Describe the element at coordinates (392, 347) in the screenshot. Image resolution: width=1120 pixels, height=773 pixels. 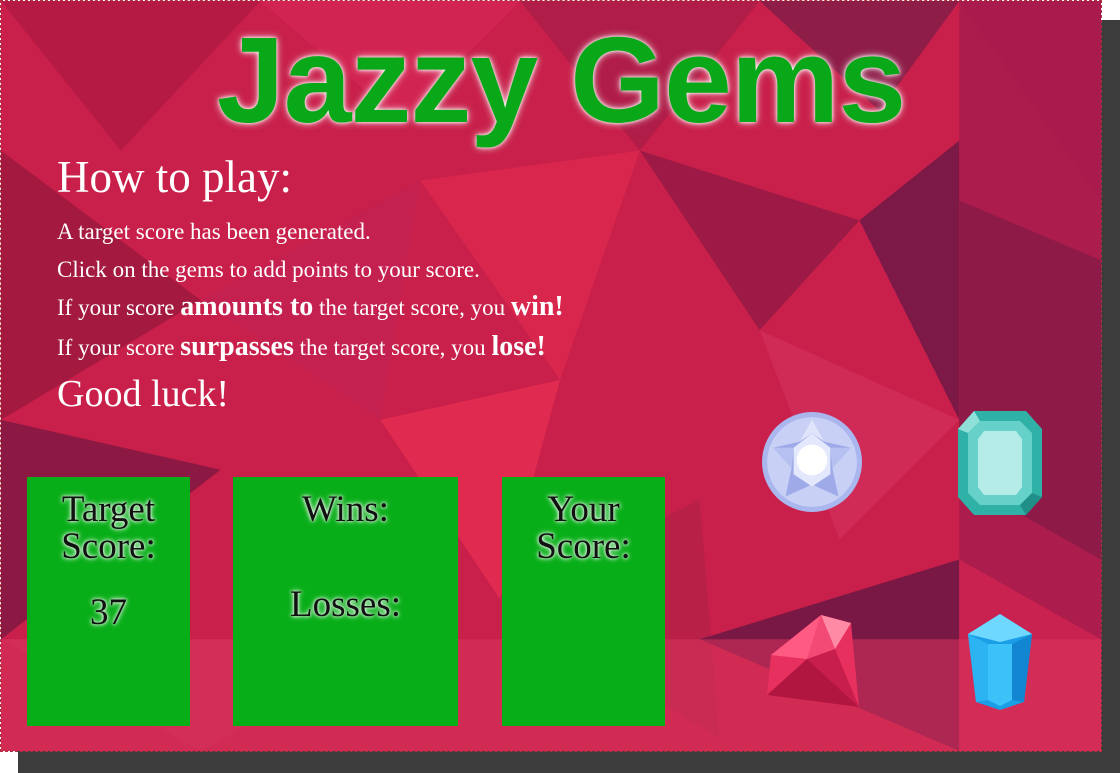
I see `rule-line-4-mid: the target score, you` at that location.